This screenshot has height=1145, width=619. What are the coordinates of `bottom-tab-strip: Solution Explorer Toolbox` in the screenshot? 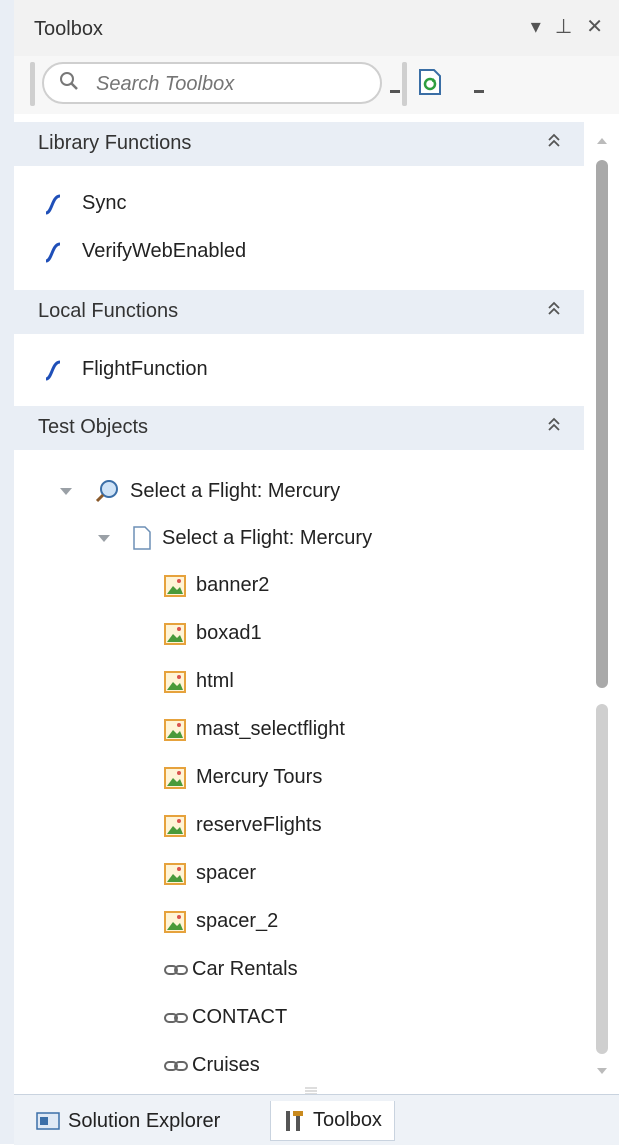 It's located at (316, 1119).